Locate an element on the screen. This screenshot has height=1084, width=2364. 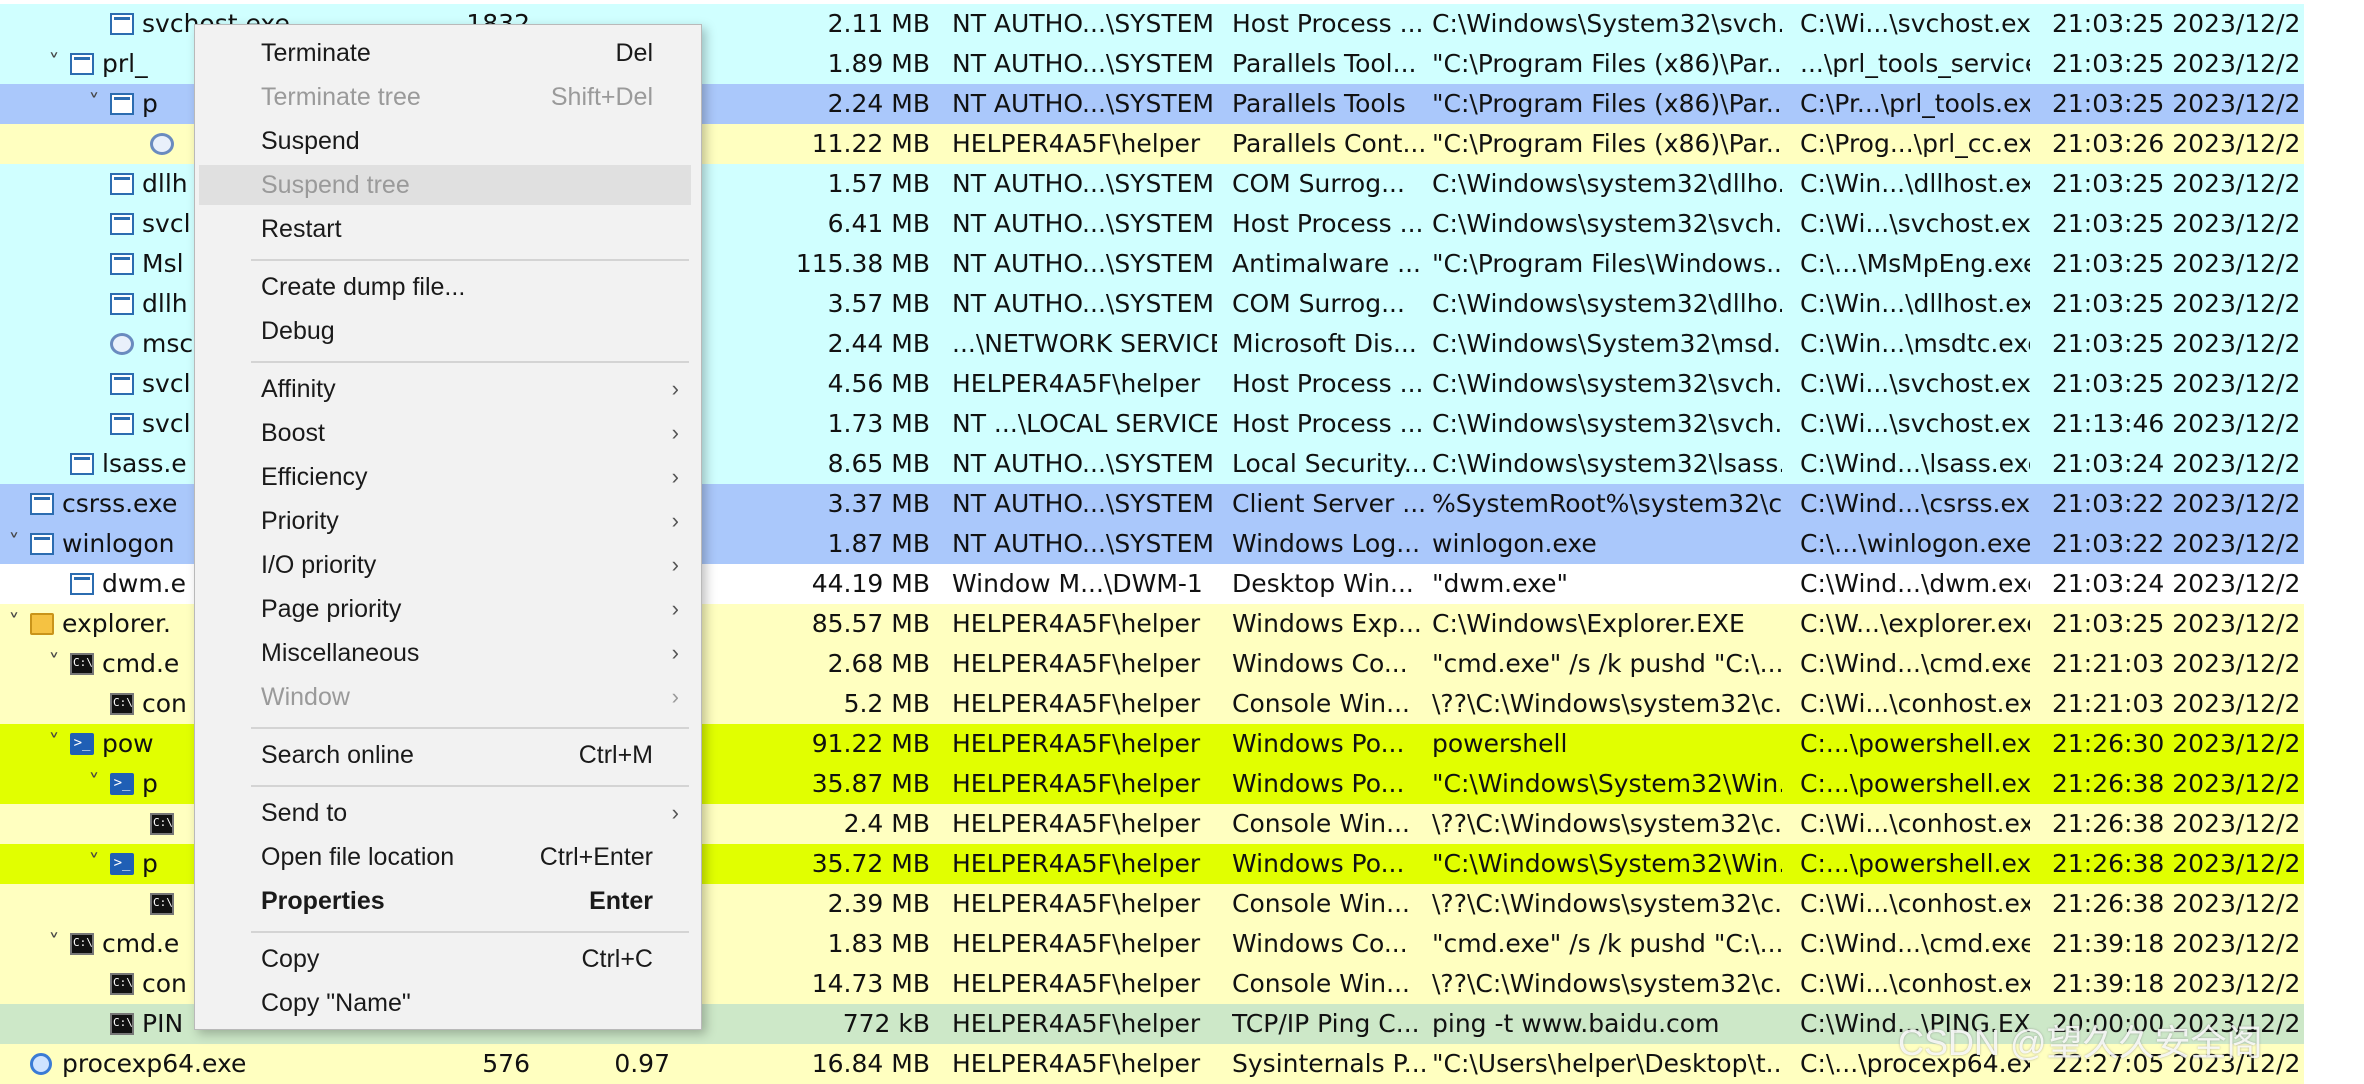
menu-item-label: Window is located at coordinates (305, 697).